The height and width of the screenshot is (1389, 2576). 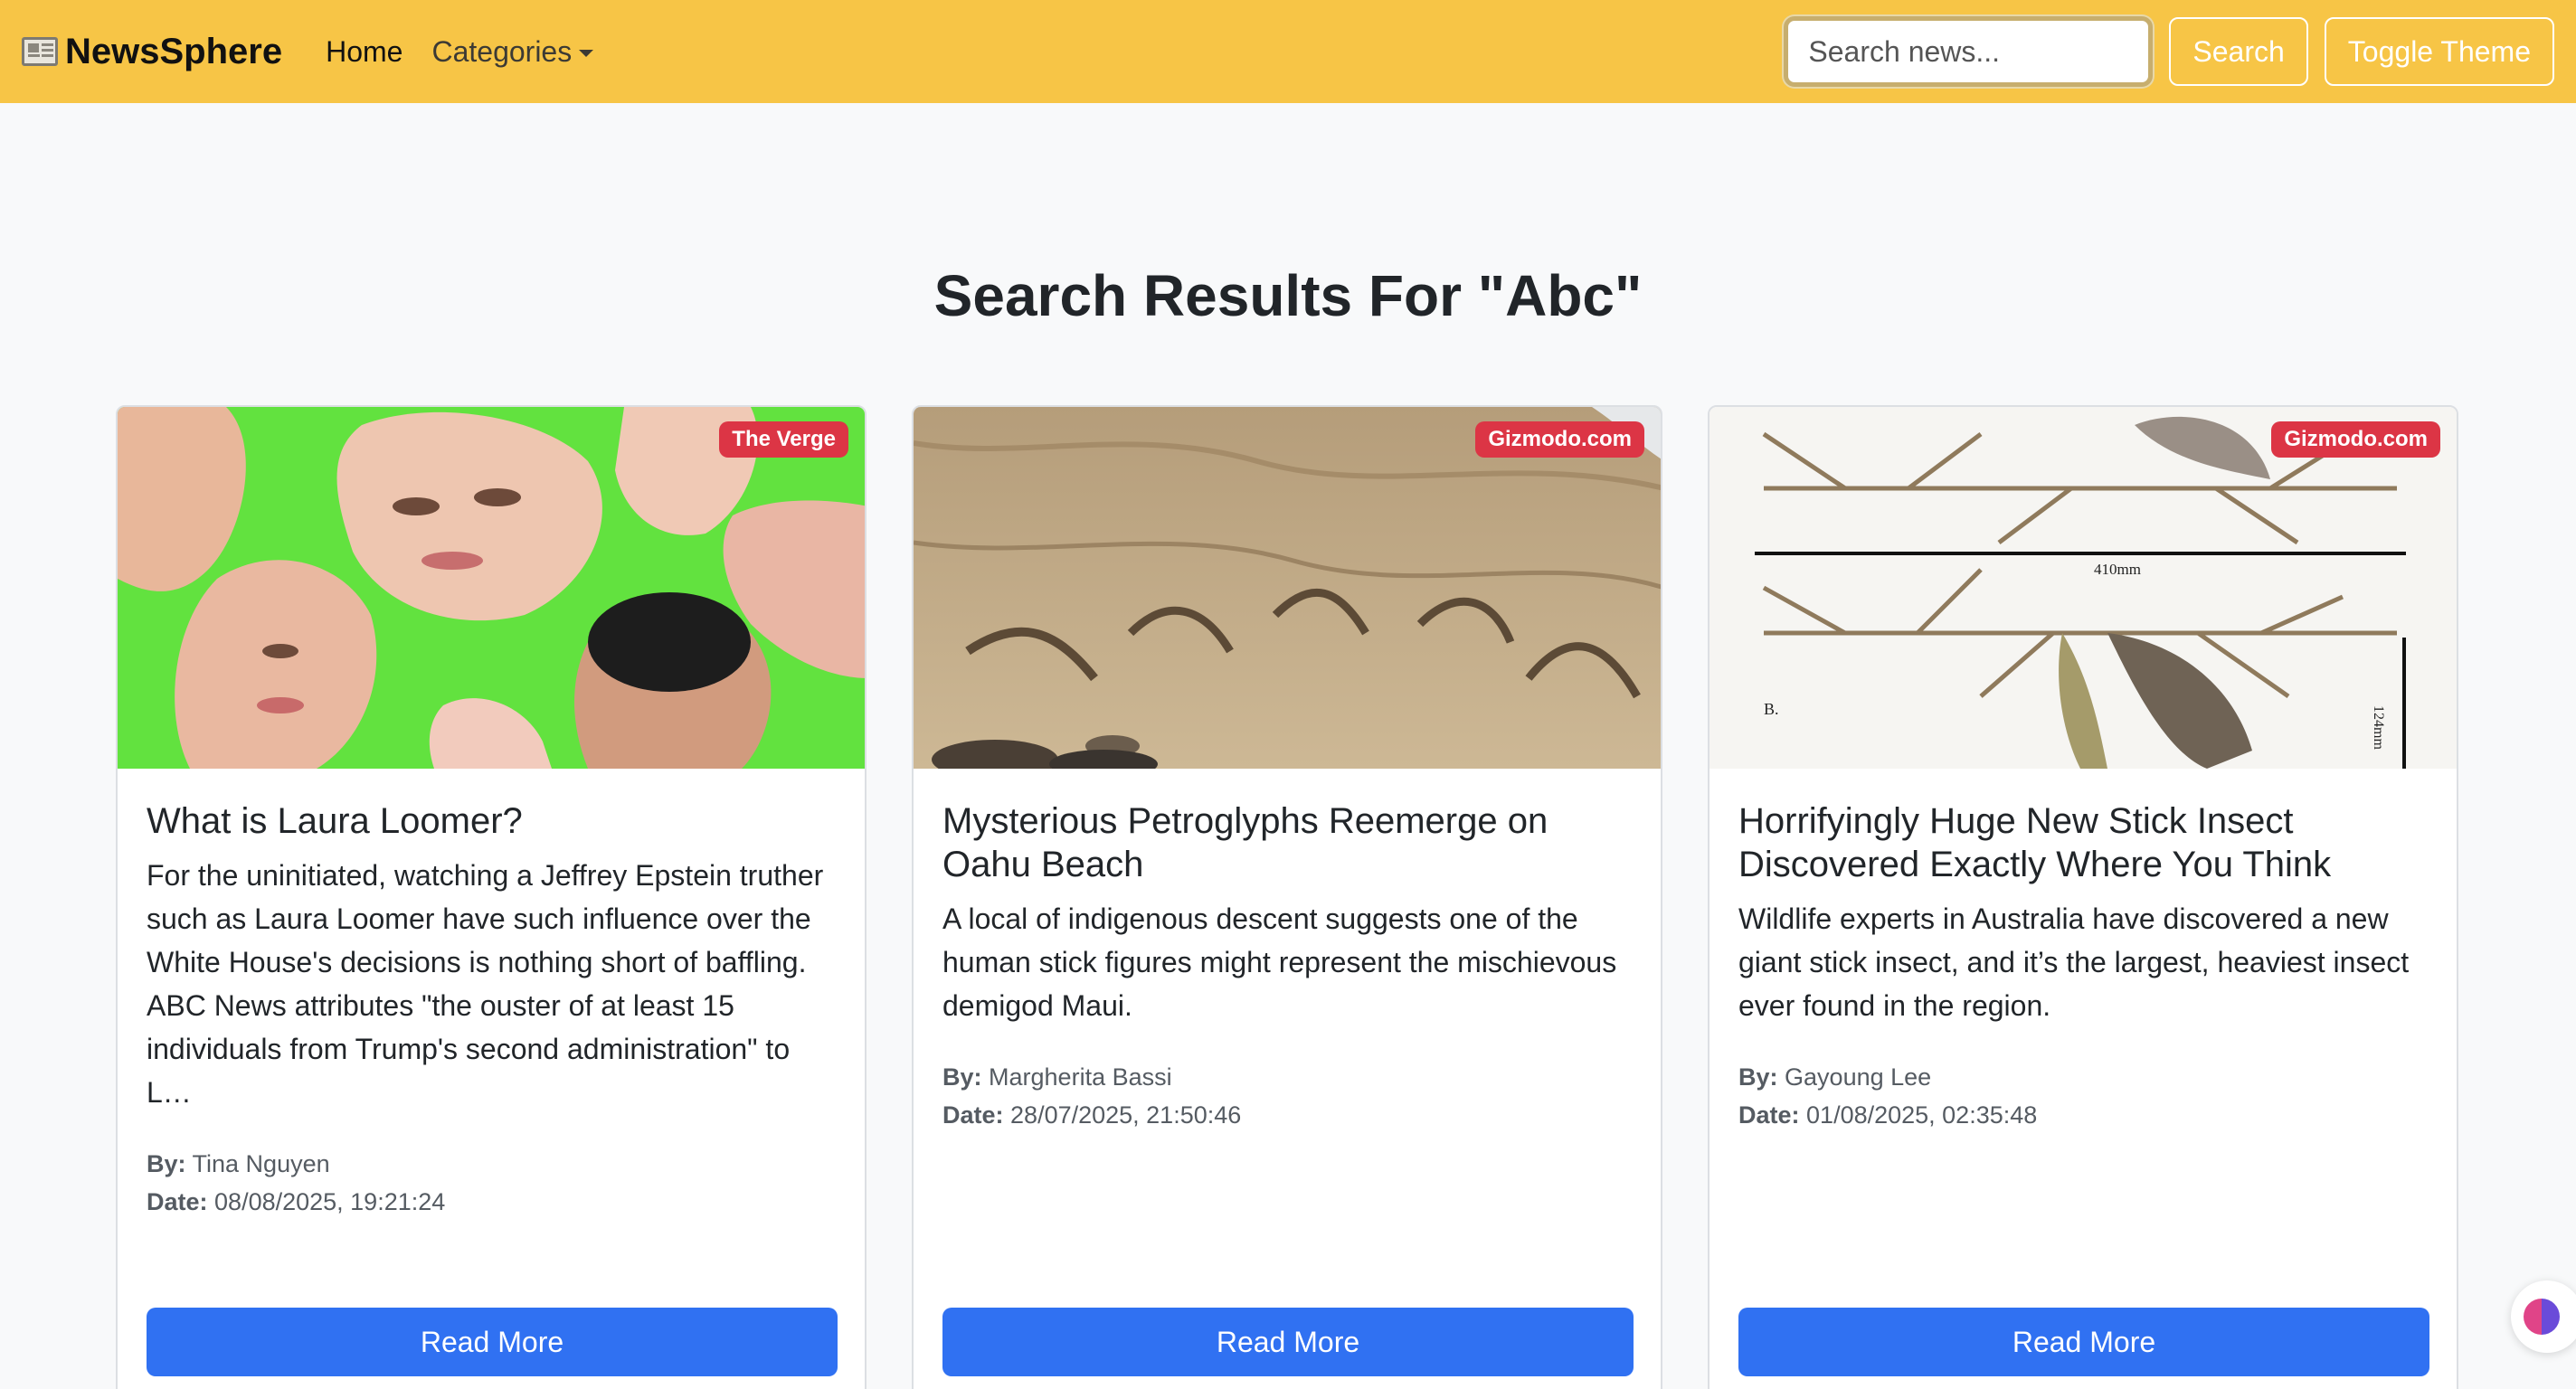 I want to click on author-name: Gayoung Lee, so click(x=1859, y=1077).